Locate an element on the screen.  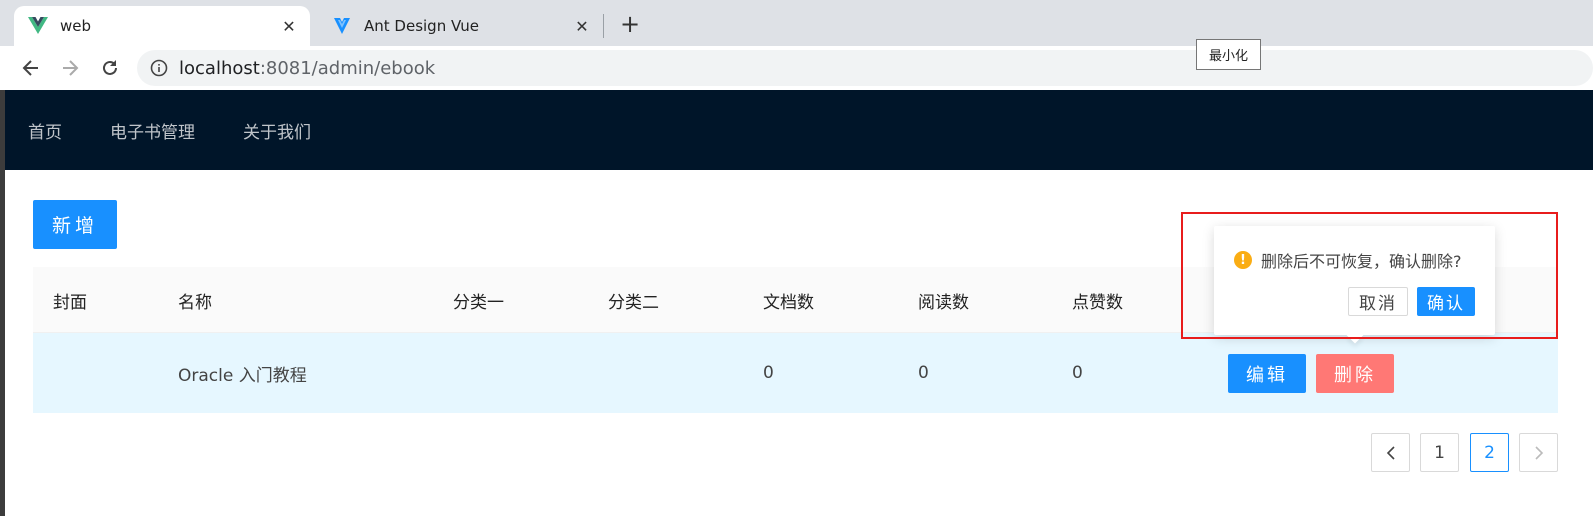
new-tab-icon: + is located at coordinates (630, 25).